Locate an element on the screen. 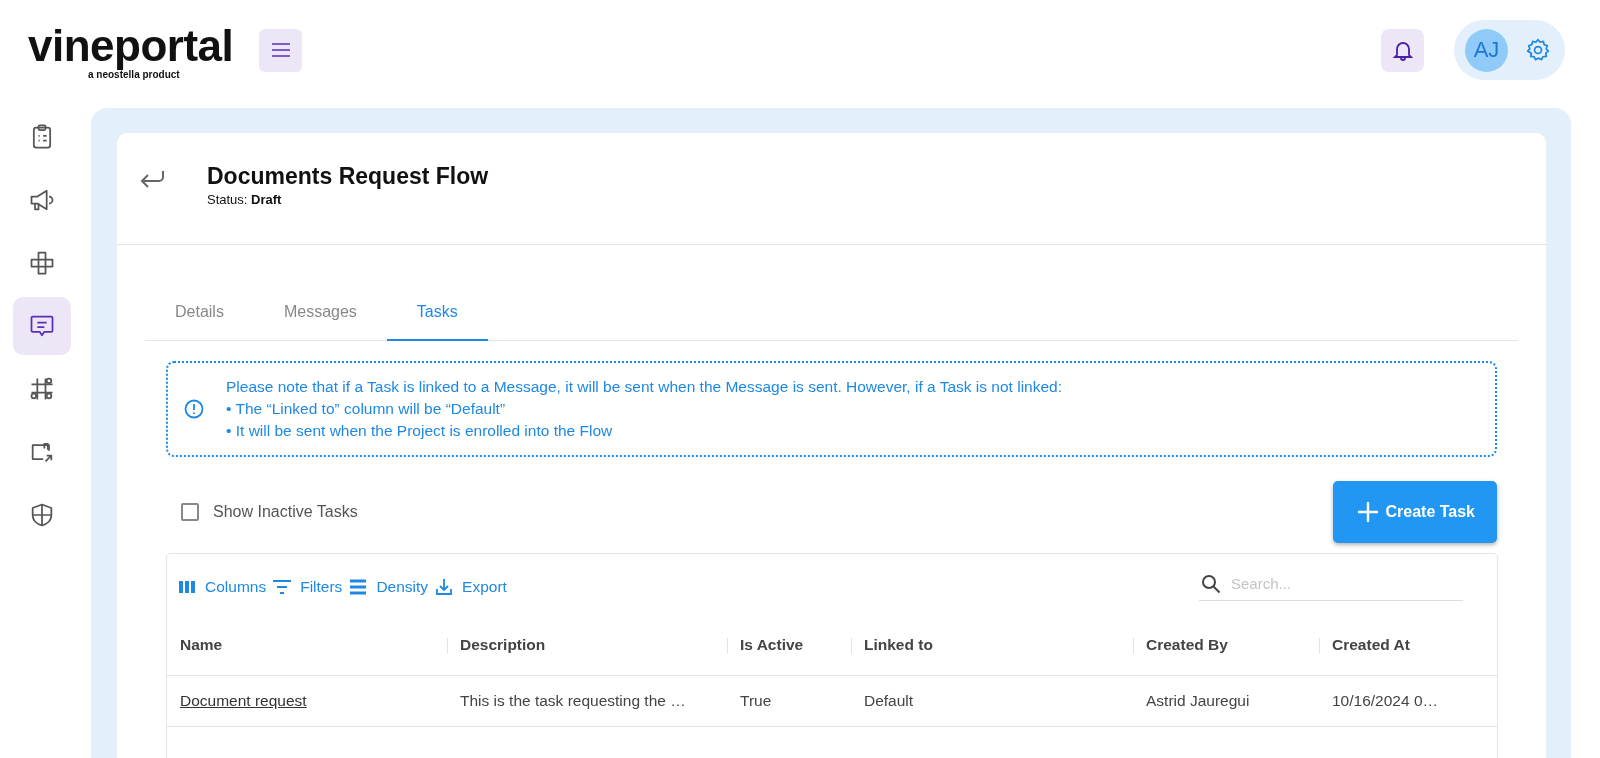 Image resolution: width=1600 pixels, height=758 pixels. notice-text: • It will be sent when the Project is enrolled into the Flow is located at coordinates (420, 431).